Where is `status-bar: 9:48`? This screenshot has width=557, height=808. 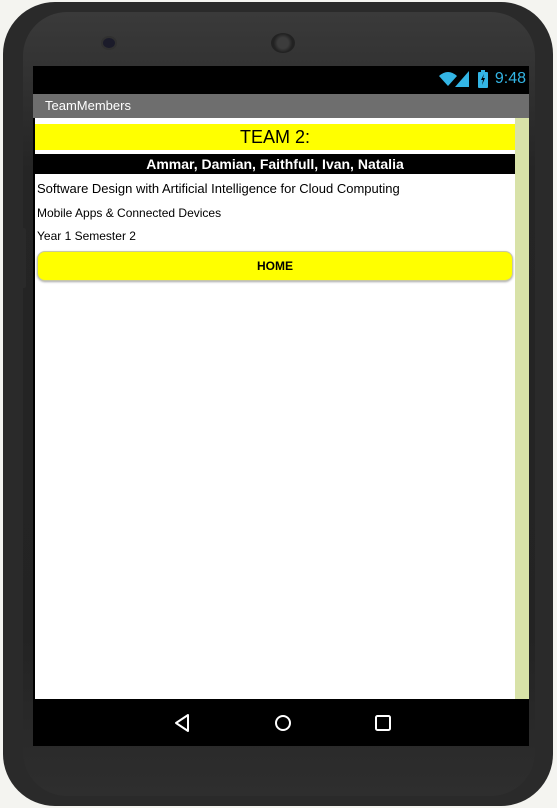
status-bar: 9:48 is located at coordinates (281, 80).